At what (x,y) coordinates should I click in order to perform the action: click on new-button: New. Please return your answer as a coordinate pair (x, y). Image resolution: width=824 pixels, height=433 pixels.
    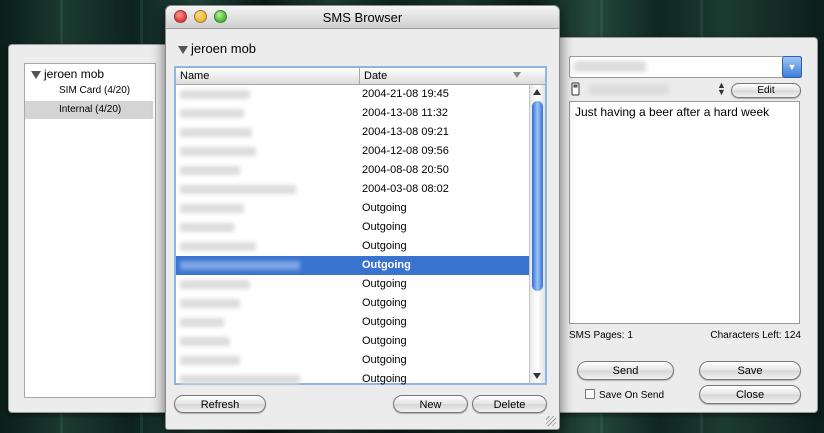
    Looking at the image, I should click on (430, 404).